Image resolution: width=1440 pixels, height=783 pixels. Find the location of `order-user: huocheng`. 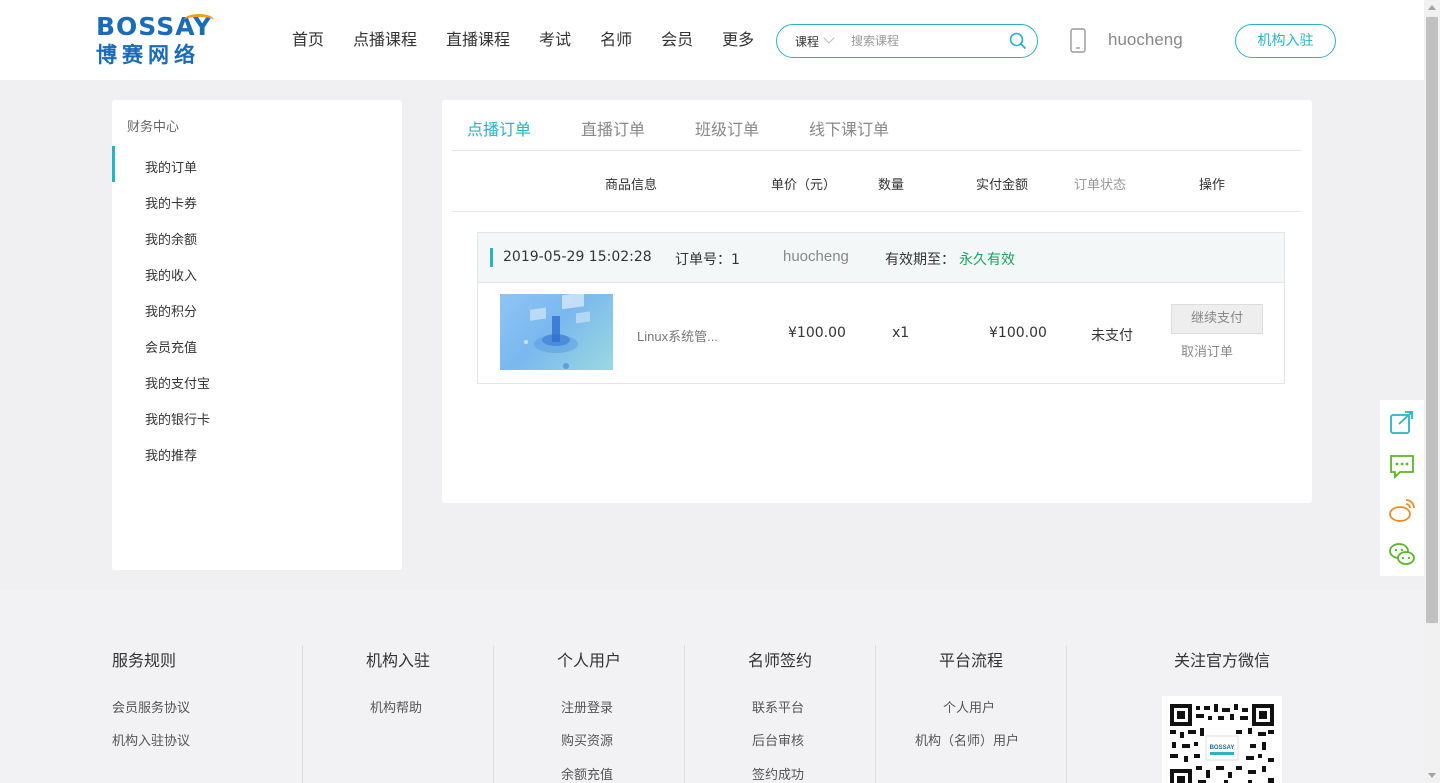

order-user: huocheng is located at coordinates (816, 256).